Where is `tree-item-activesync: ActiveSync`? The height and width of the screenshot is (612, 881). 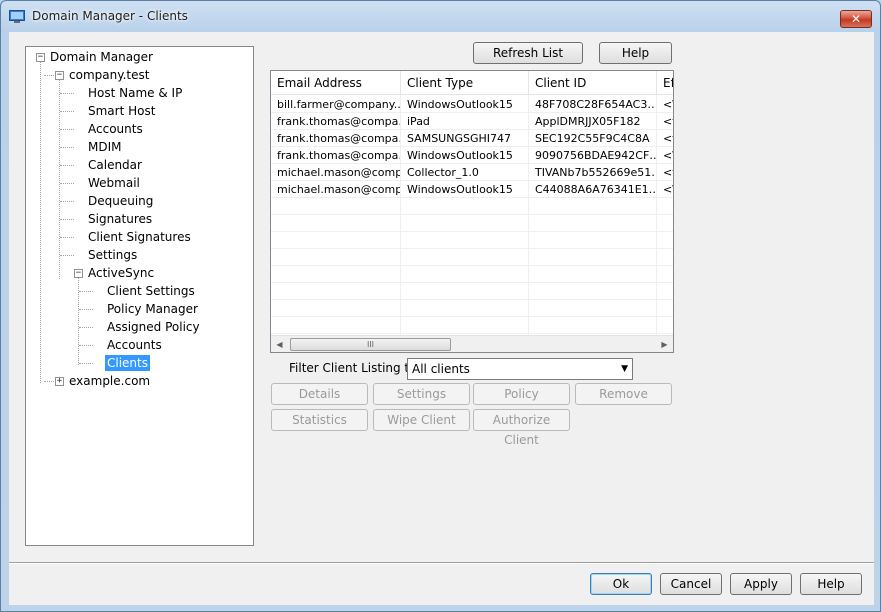 tree-item-activesync: ActiveSync is located at coordinates (121, 273).